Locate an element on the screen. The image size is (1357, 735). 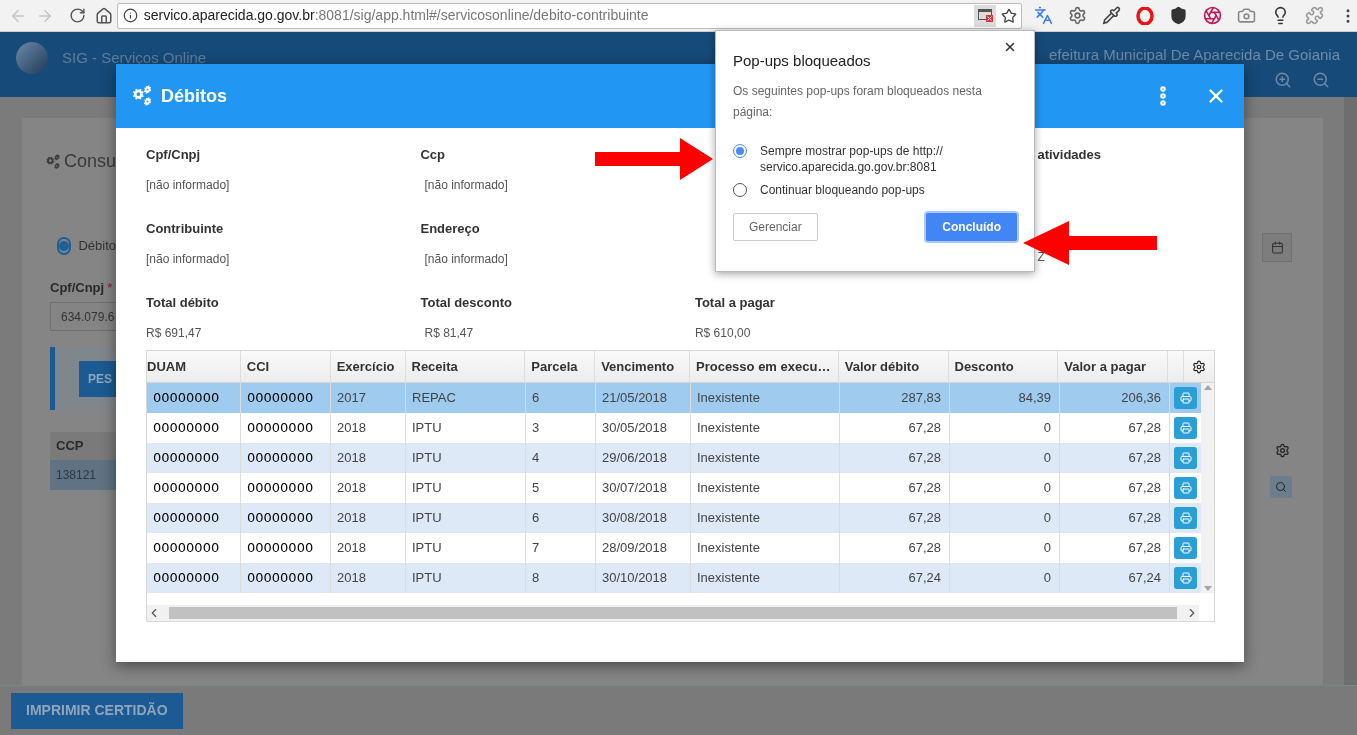
reload-icon is located at coordinates (77, 15).